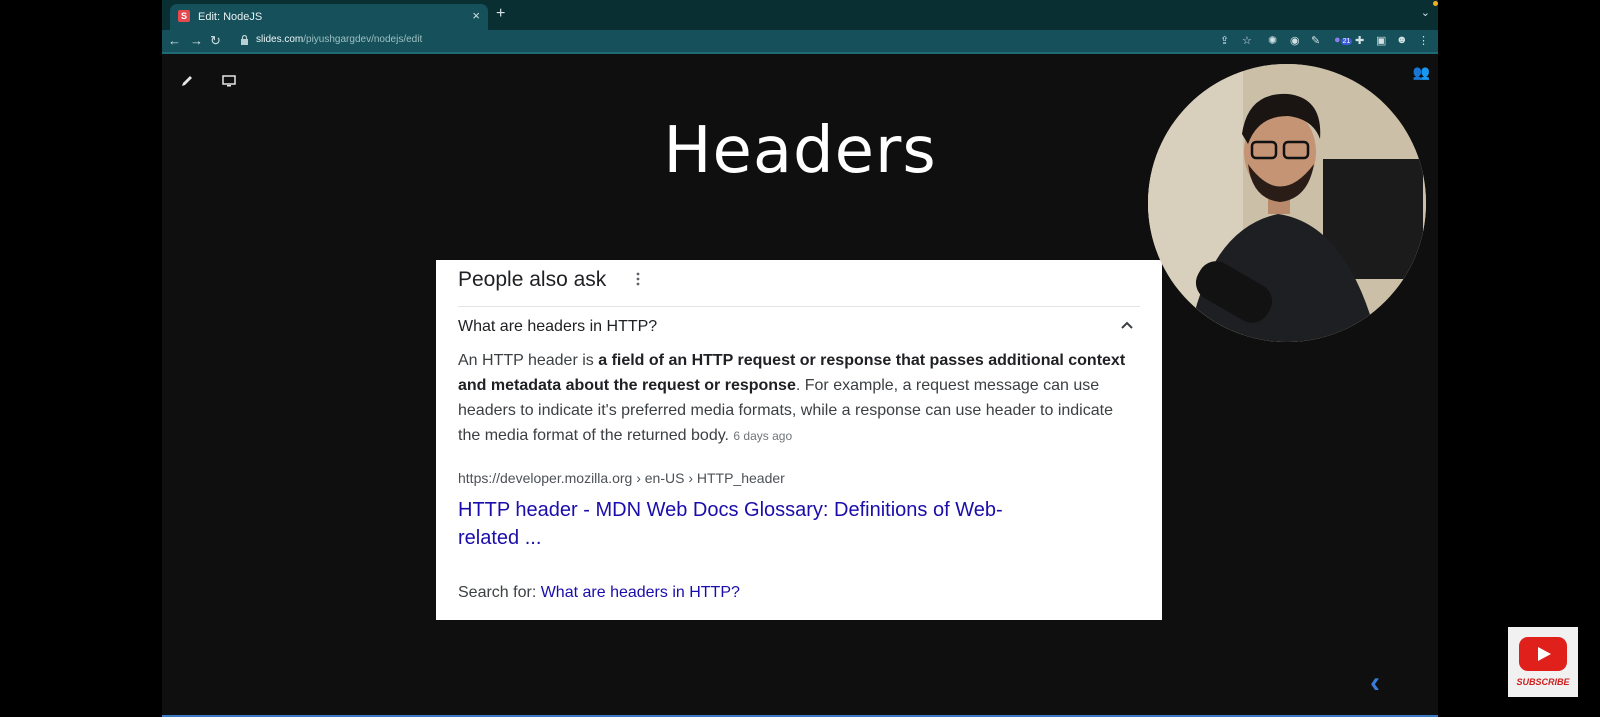  Describe the element at coordinates (1543, 654) in the screenshot. I see `youtube-play-icon` at that location.